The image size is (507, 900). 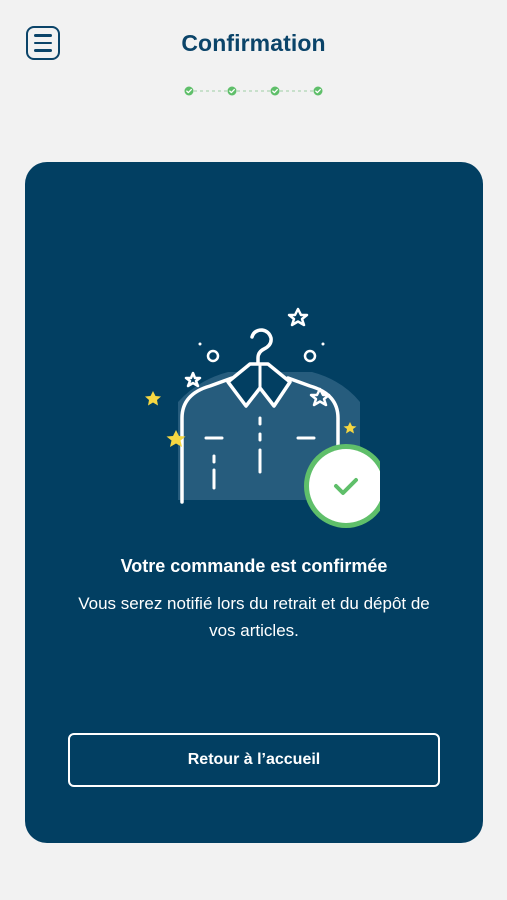 What do you see at coordinates (232, 91) in the screenshot?
I see `step-2-check-icon` at bounding box center [232, 91].